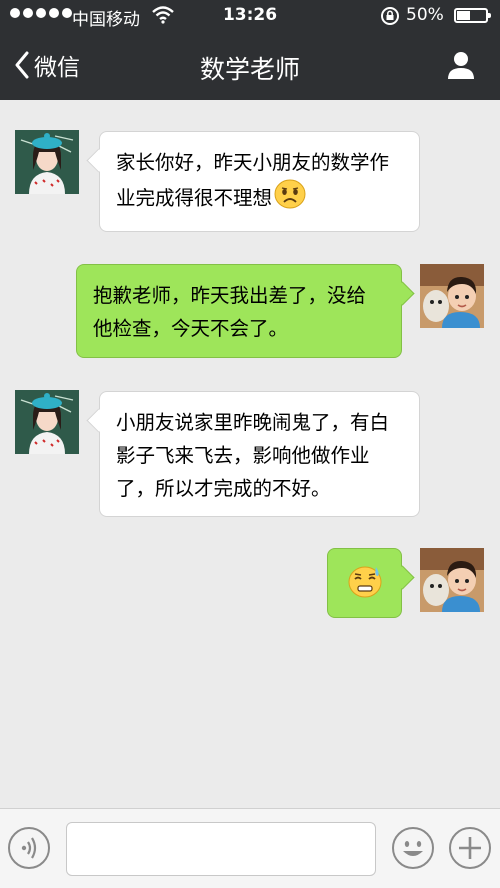 The width and height of the screenshot is (500, 888). What do you see at coordinates (221, 849) in the screenshot?
I see `message-input` at bounding box center [221, 849].